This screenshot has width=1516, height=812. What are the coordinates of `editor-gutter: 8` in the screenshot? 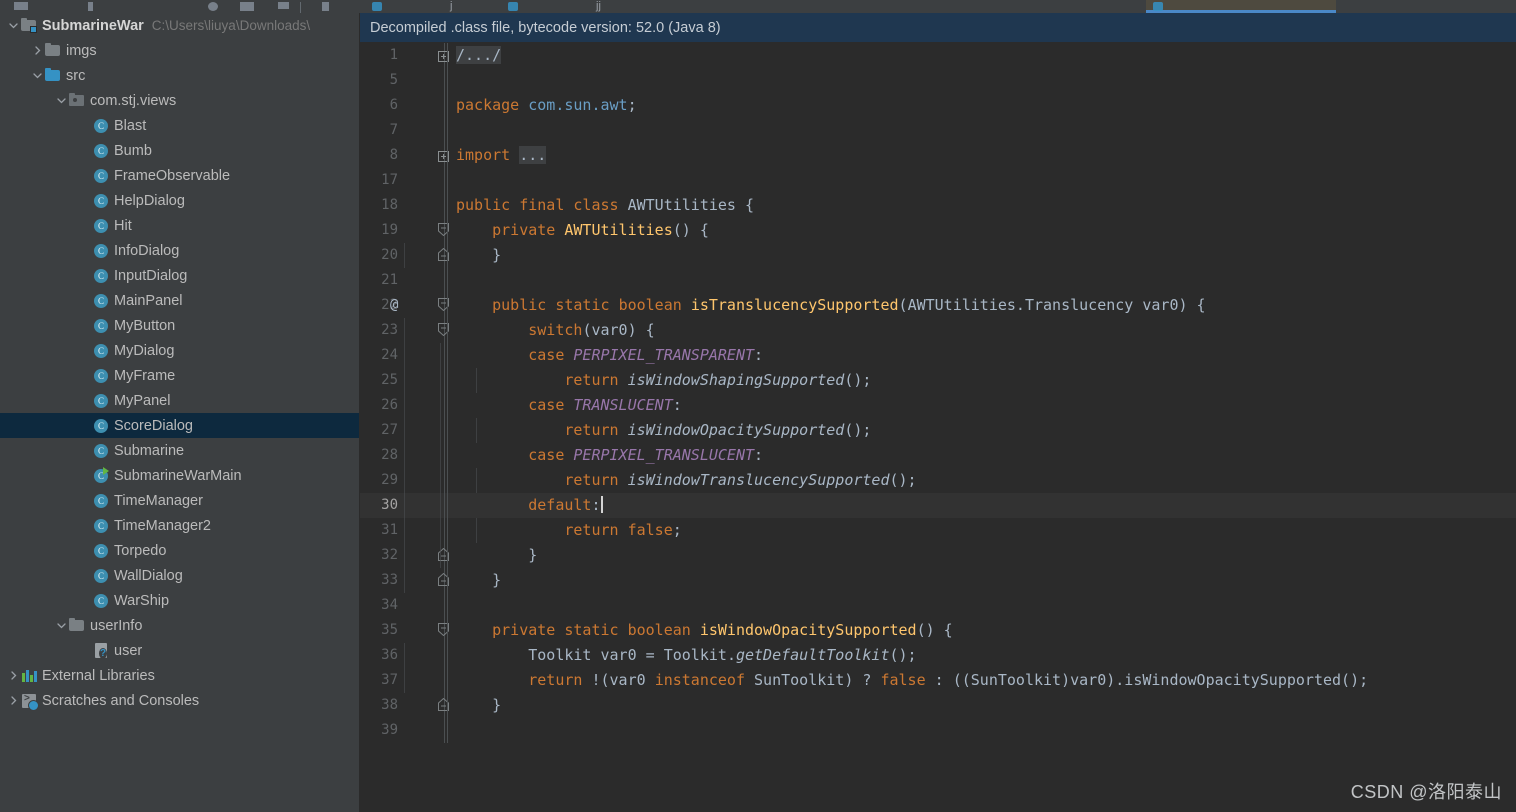 It's located at (405, 155).